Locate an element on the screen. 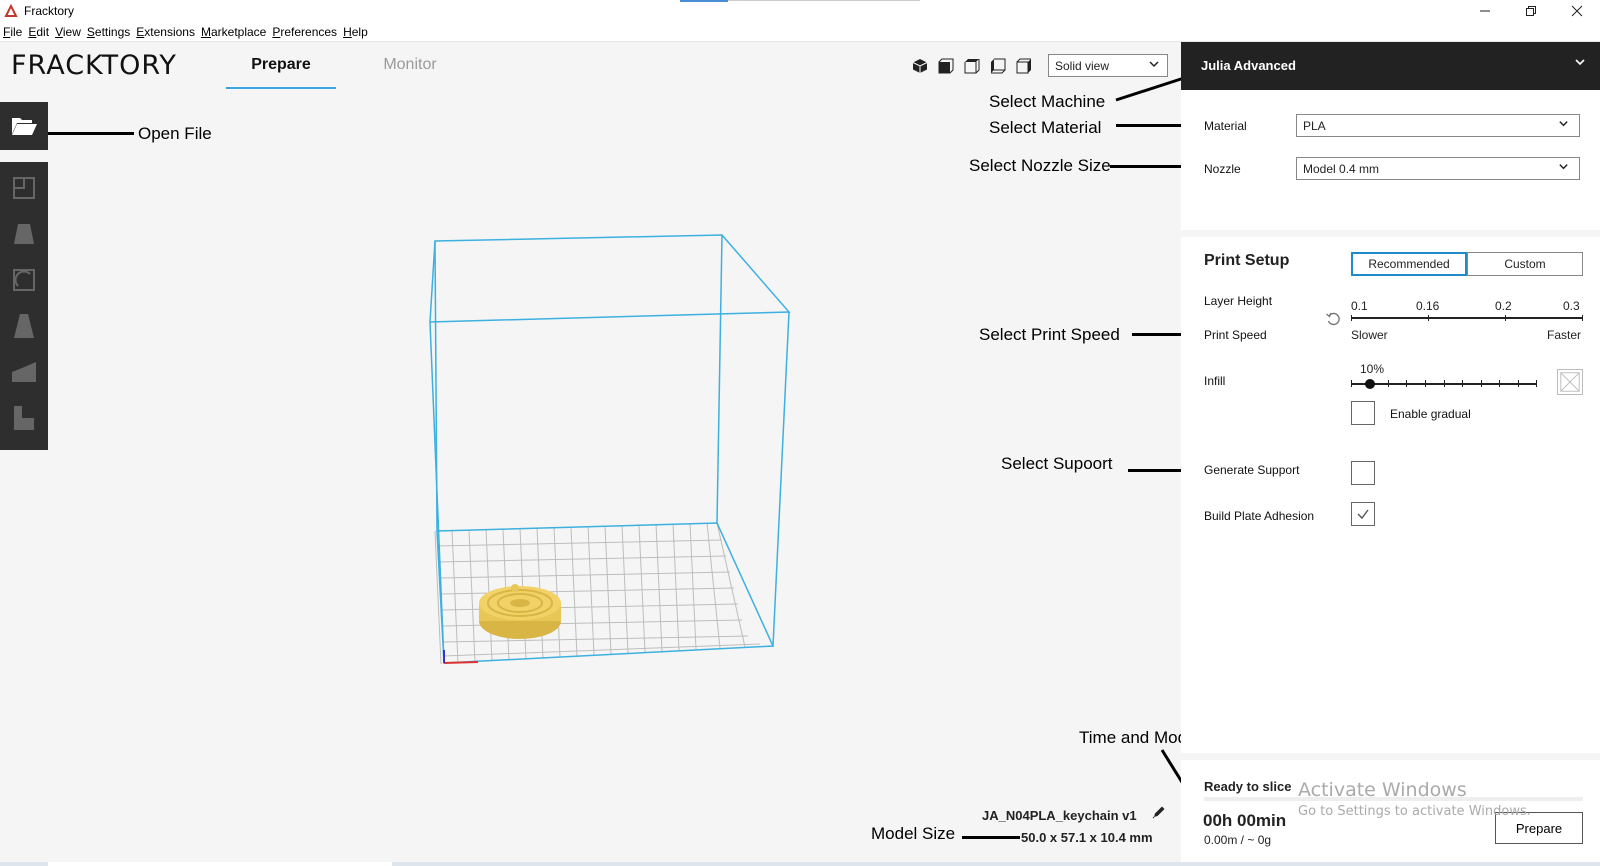  reset-icon is located at coordinates (1333, 319).